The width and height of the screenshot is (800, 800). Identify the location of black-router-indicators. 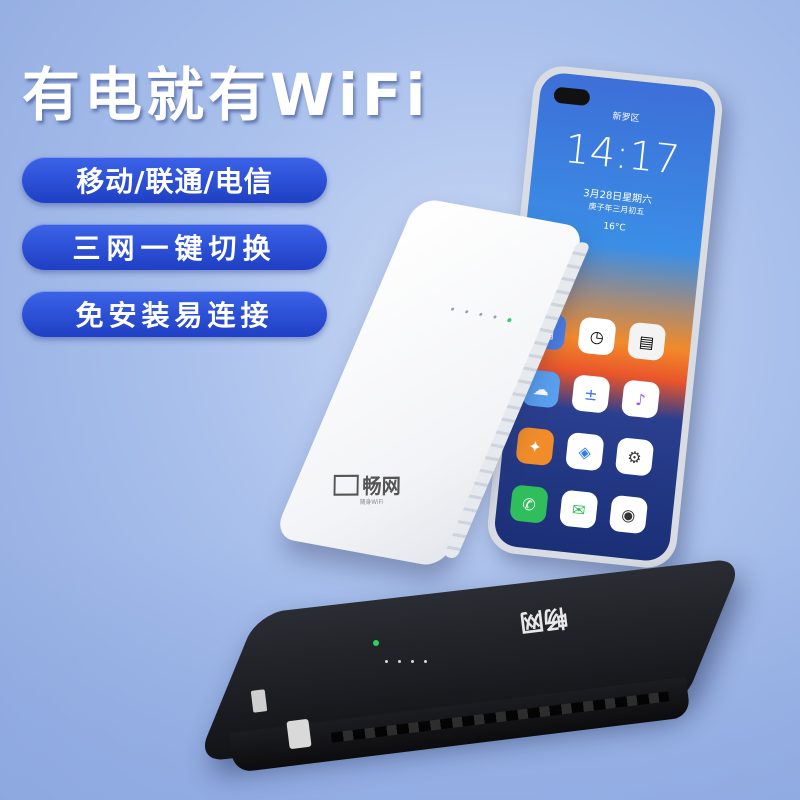
(406, 661).